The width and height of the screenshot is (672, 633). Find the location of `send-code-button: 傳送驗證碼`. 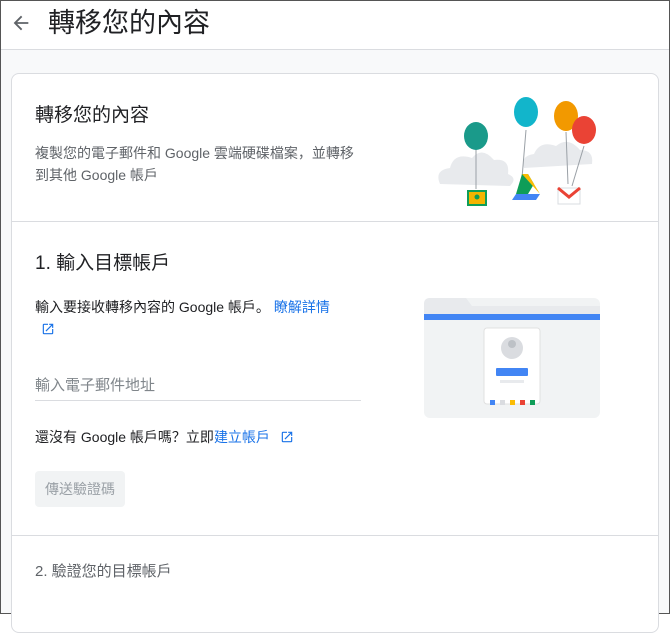

send-code-button: 傳送驗證碼 is located at coordinates (80, 489).